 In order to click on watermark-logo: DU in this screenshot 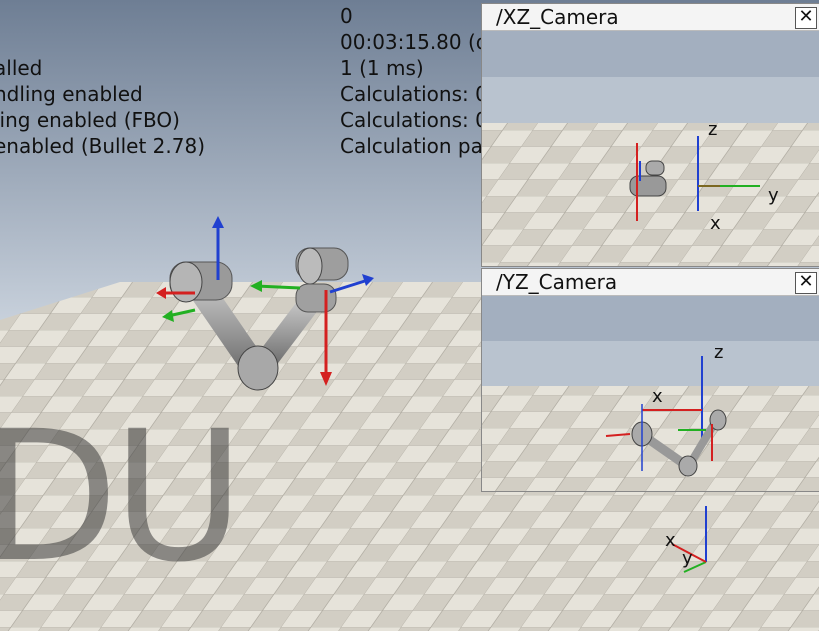, I will do `click(122, 497)`.